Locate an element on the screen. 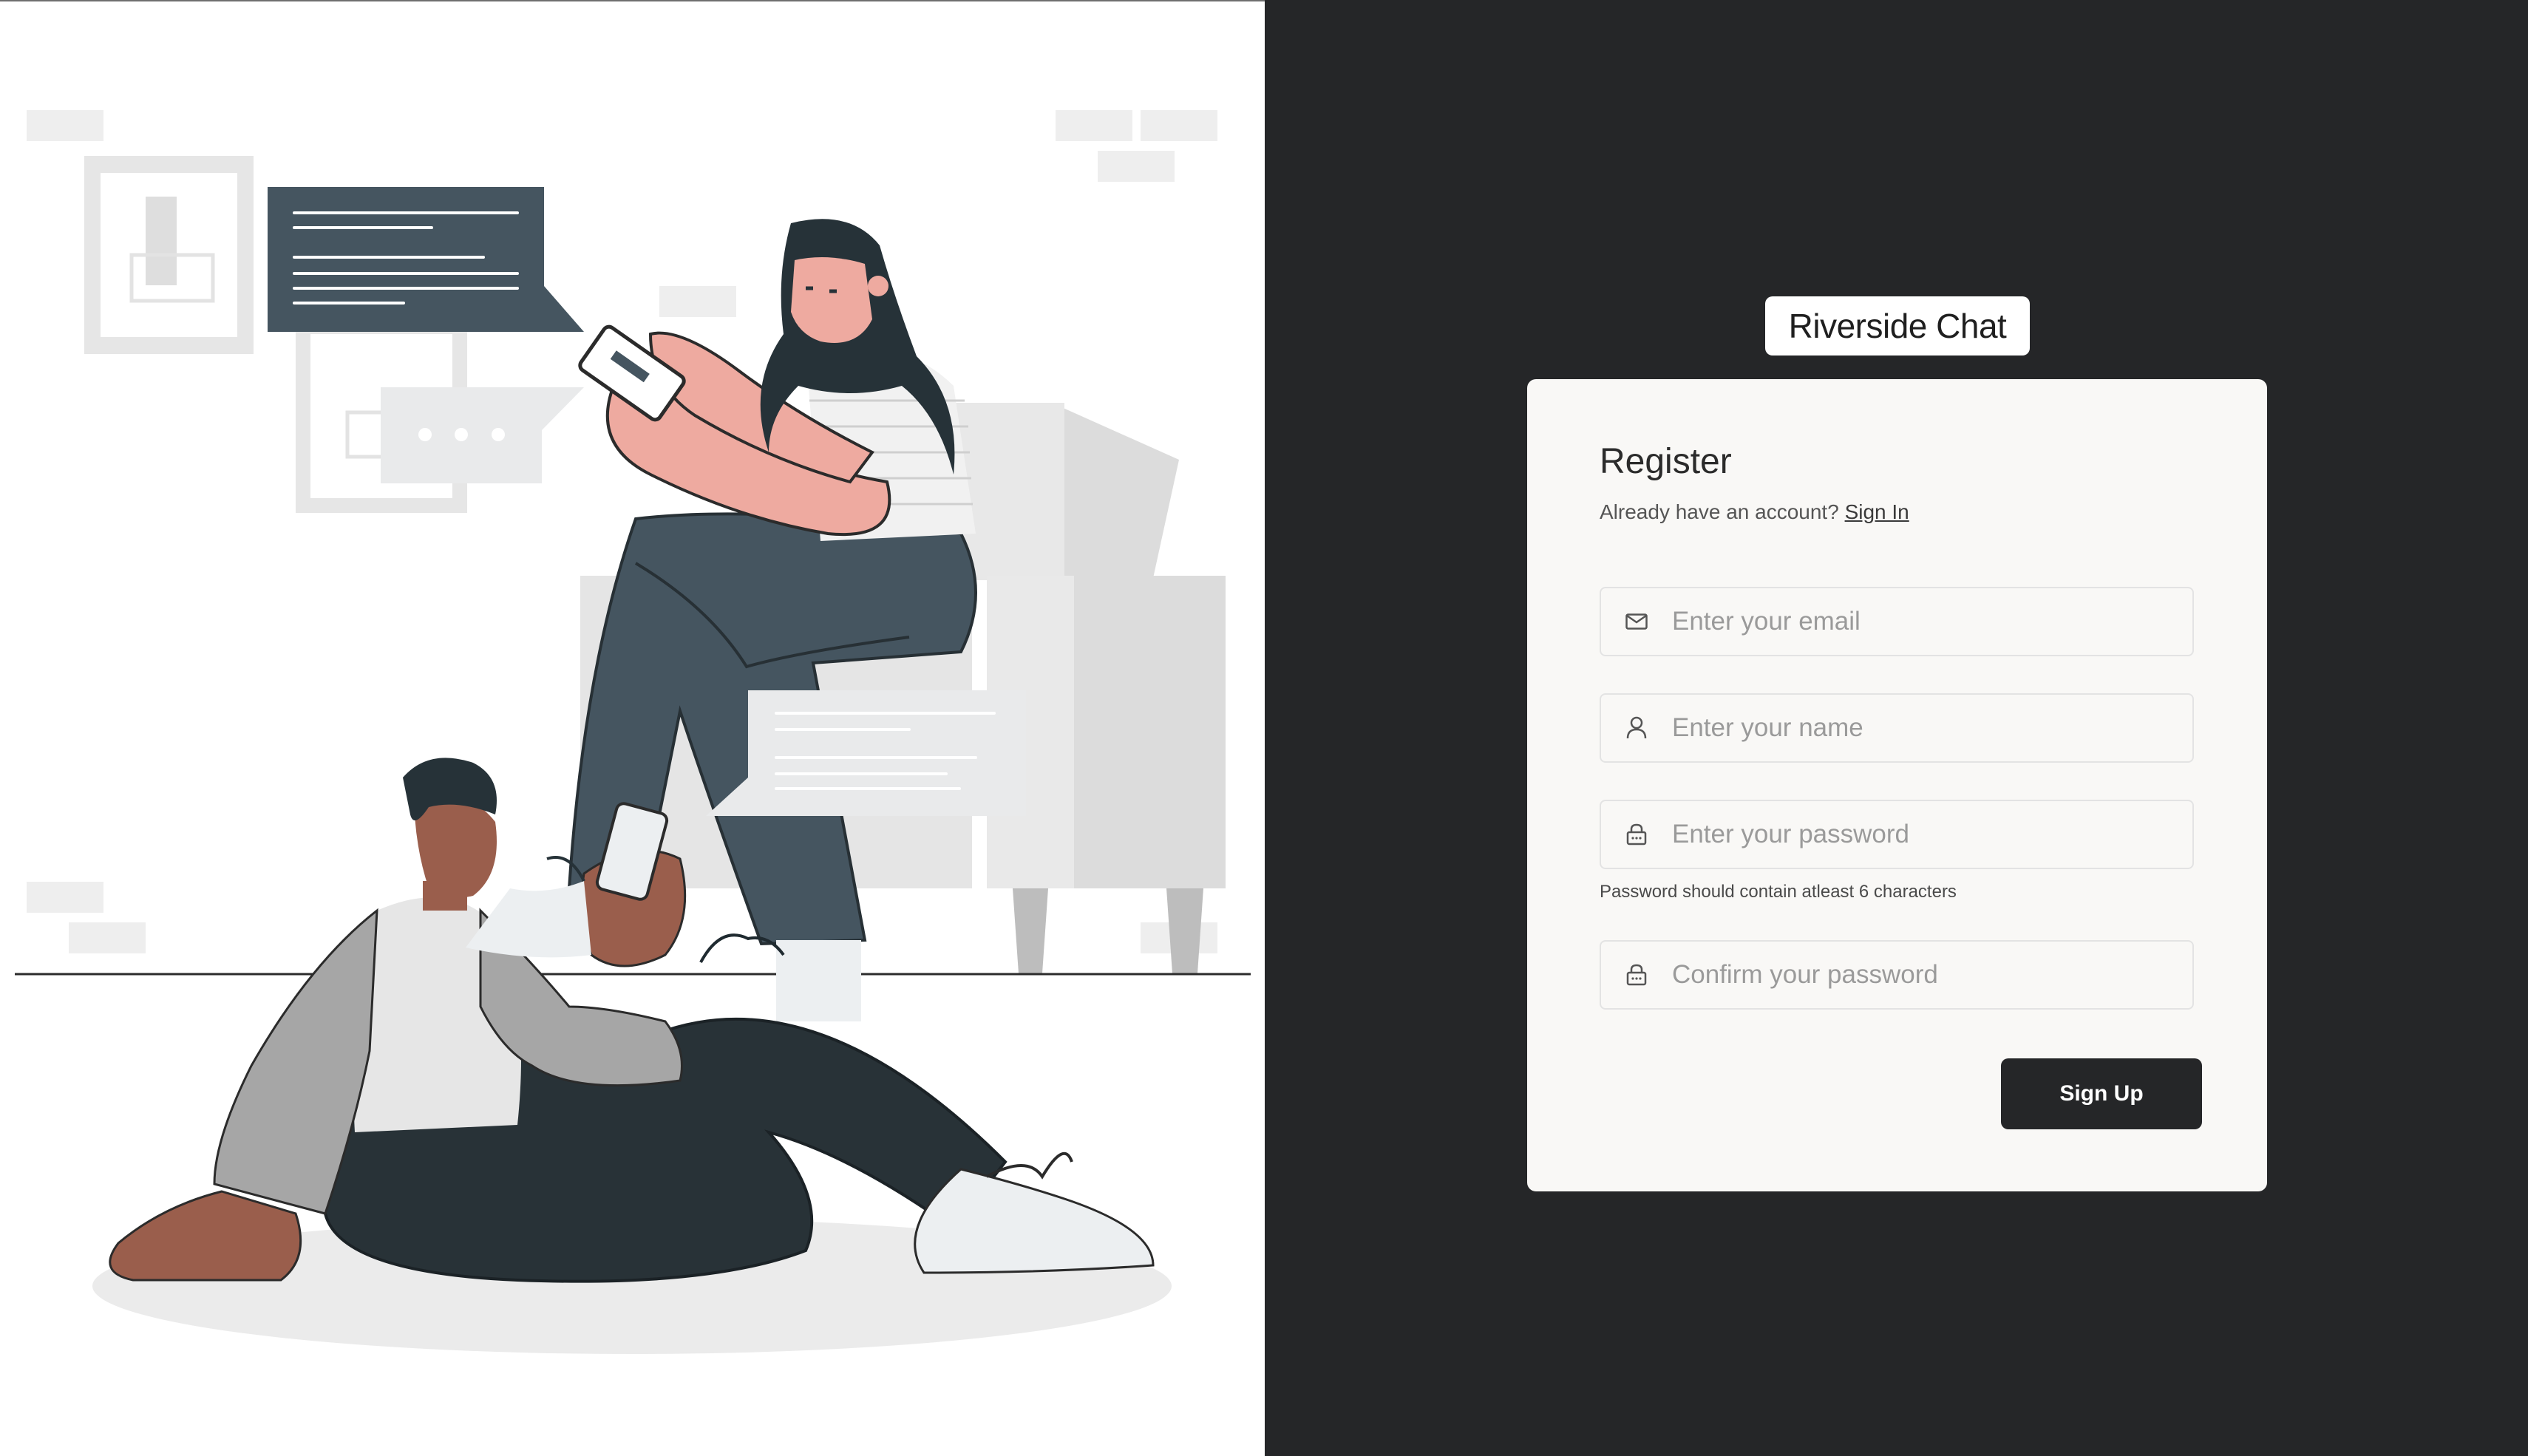 This screenshot has width=2528, height=1456. user-icon is located at coordinates (1637, 728).